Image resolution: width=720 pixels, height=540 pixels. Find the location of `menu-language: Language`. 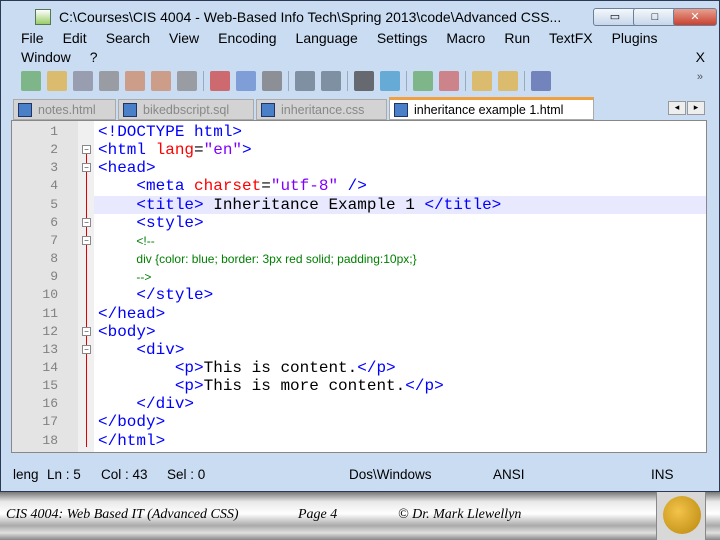

menu-language: Language is located at coordinates (327, 38).